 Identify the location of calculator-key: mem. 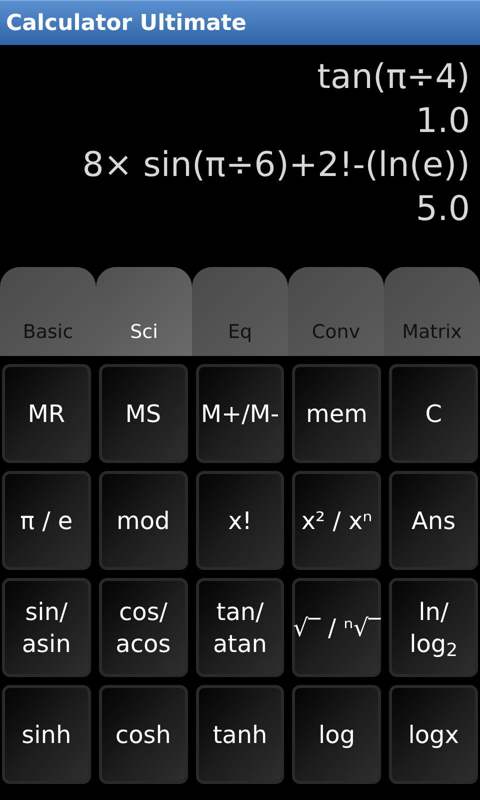
(337, 413).